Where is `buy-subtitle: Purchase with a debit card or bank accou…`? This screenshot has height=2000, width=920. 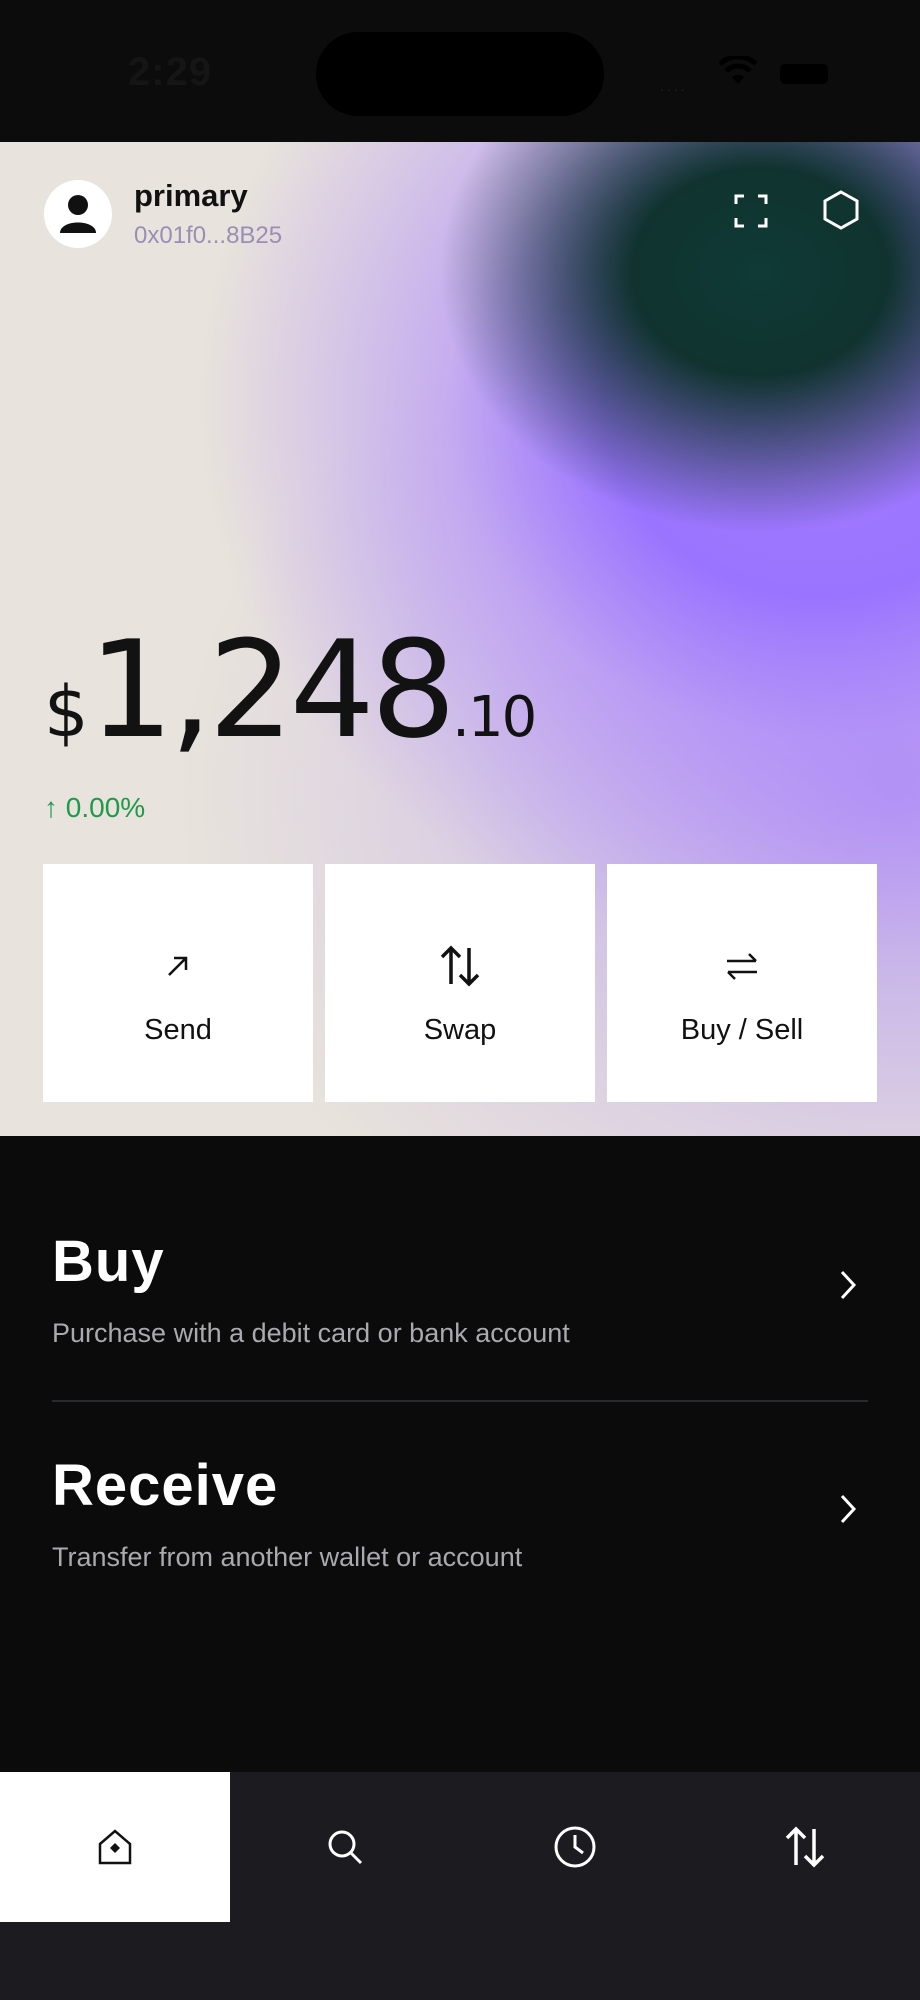
buy-subtitle: Purchase with a debit card or bank accou… is located at coordinates (311, 1333).